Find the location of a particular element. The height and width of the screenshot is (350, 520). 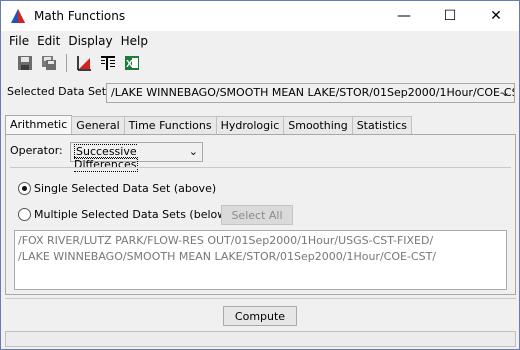

save-as-icon is located at coordinates (49, 63).